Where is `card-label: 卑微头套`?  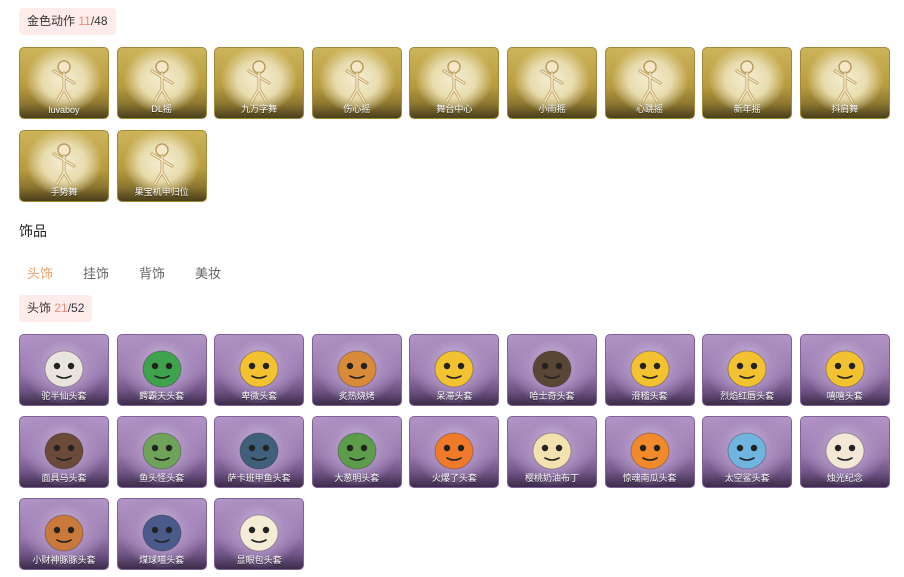
card-label: 卑微头套 is located at coordinates (259, 396).